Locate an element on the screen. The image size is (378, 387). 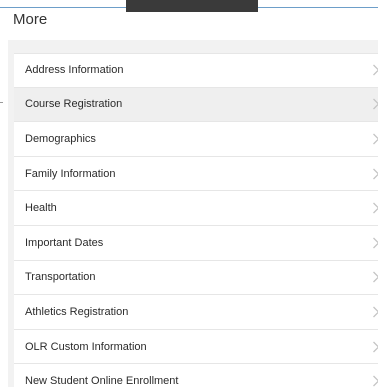
menu-item-athletics-registration: Athletics Registration is located at coordinates (196, 312).